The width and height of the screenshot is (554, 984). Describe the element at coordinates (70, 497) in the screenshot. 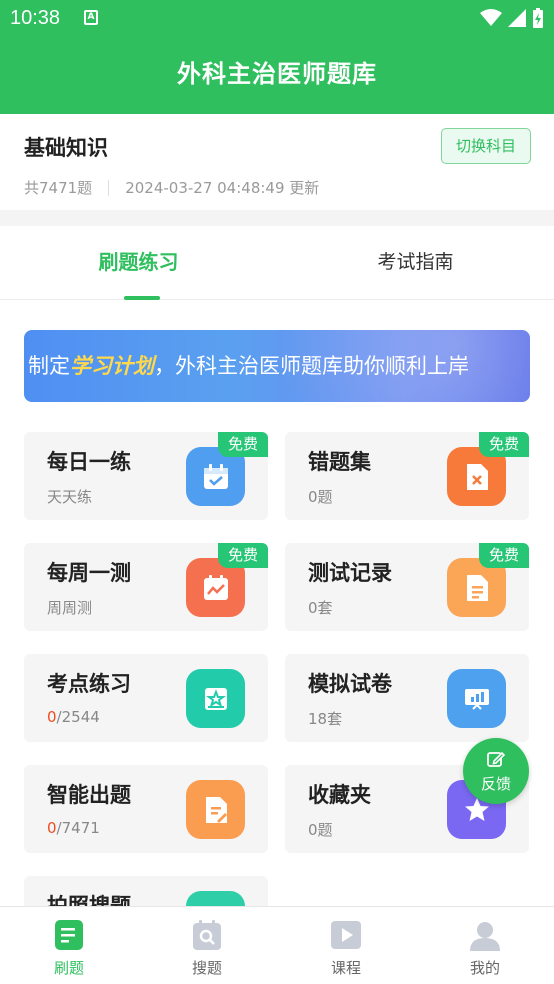

I see `card-subtitle: 天天练` at that location.